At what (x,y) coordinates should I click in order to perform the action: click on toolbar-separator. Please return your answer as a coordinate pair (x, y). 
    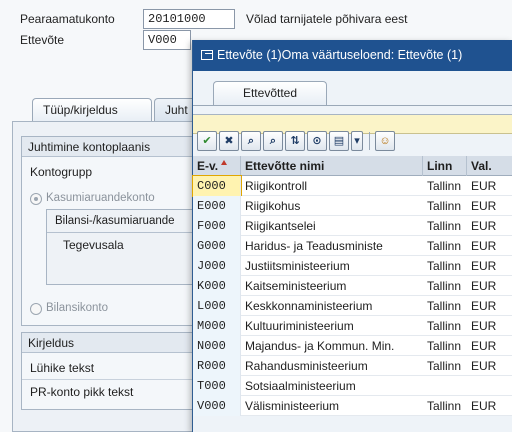
    Looking at the image, I should click on (369, 141).